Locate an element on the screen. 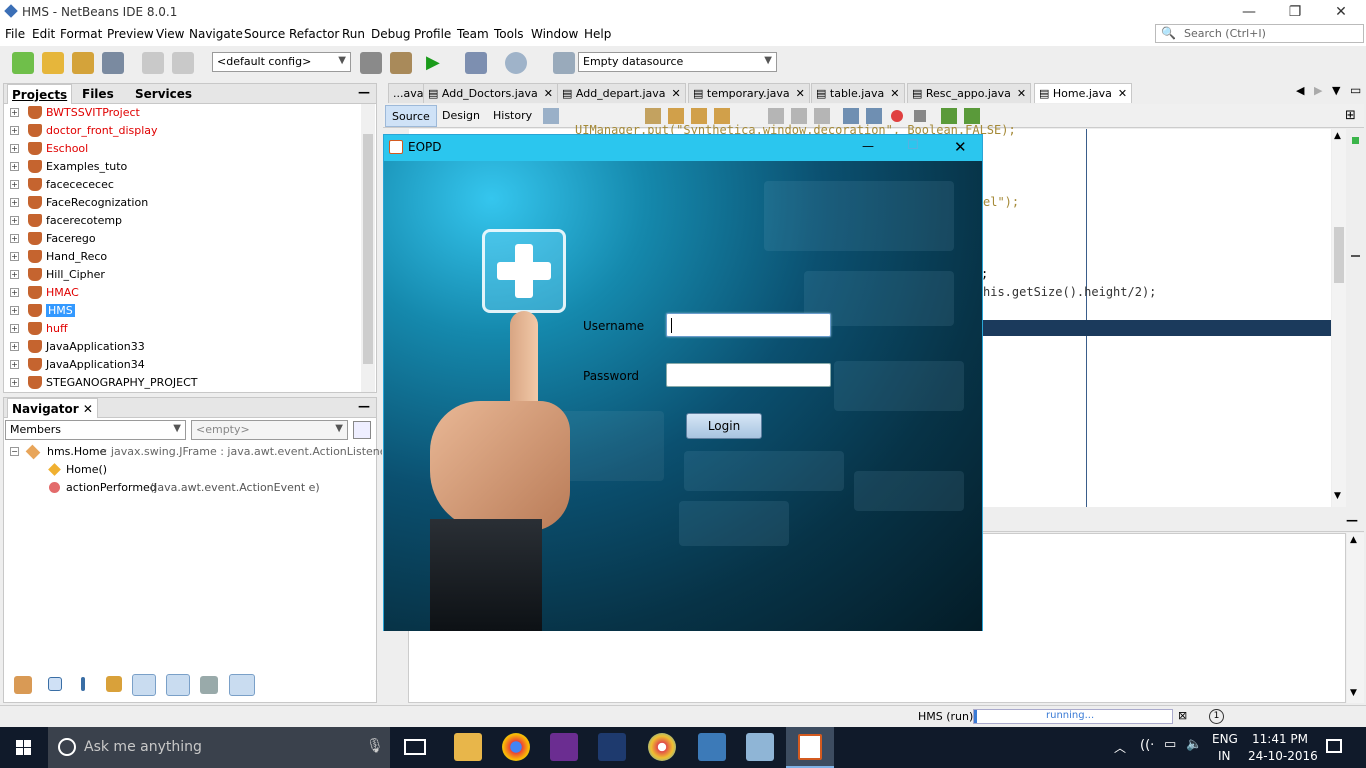 This screenshot has height=768, width=1366. editor-scrollbar: ▲ ▼ is located at coordinates (1339, 318).